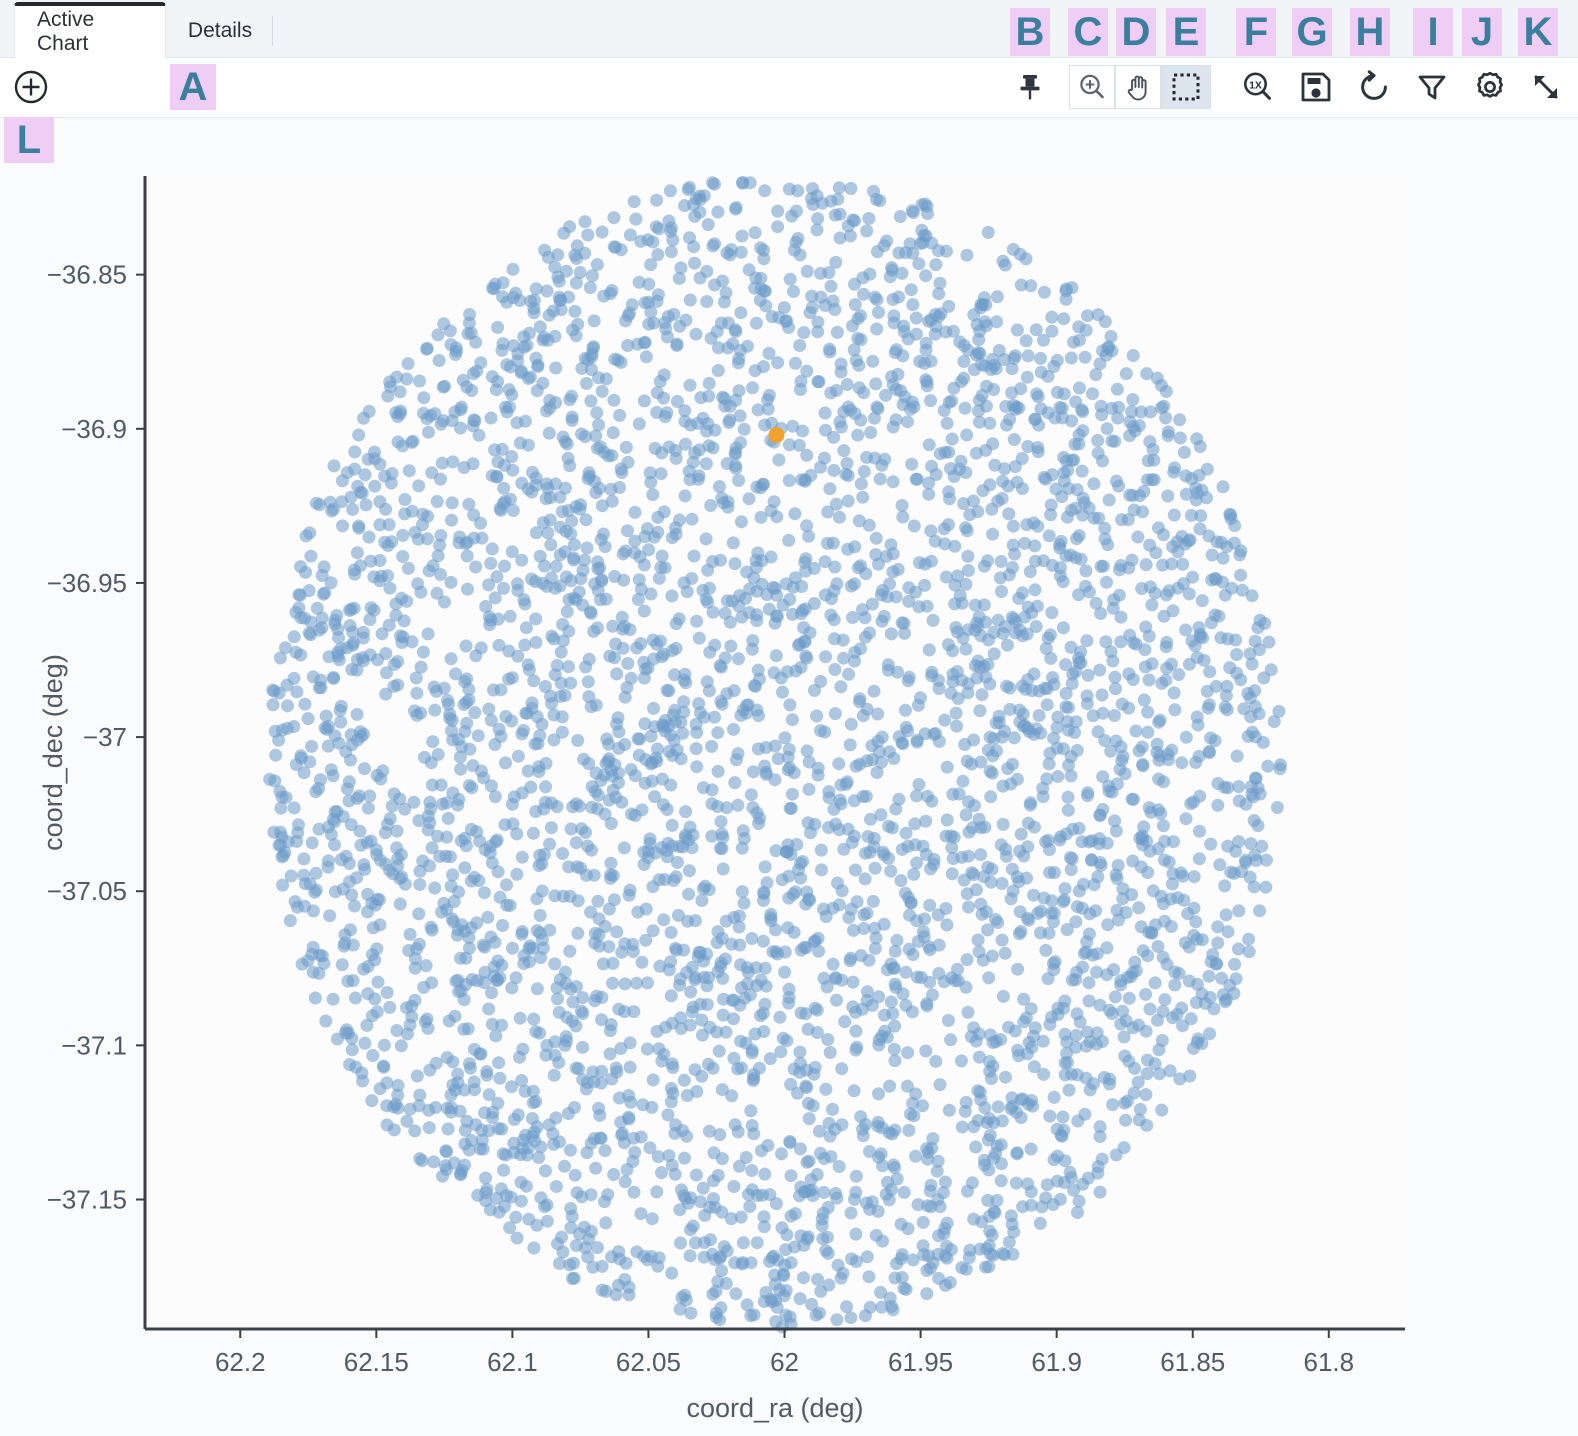 This screenshot has height=1436, width=1578. I want to click on chart-toolbar: 1X, so click(789, 88).